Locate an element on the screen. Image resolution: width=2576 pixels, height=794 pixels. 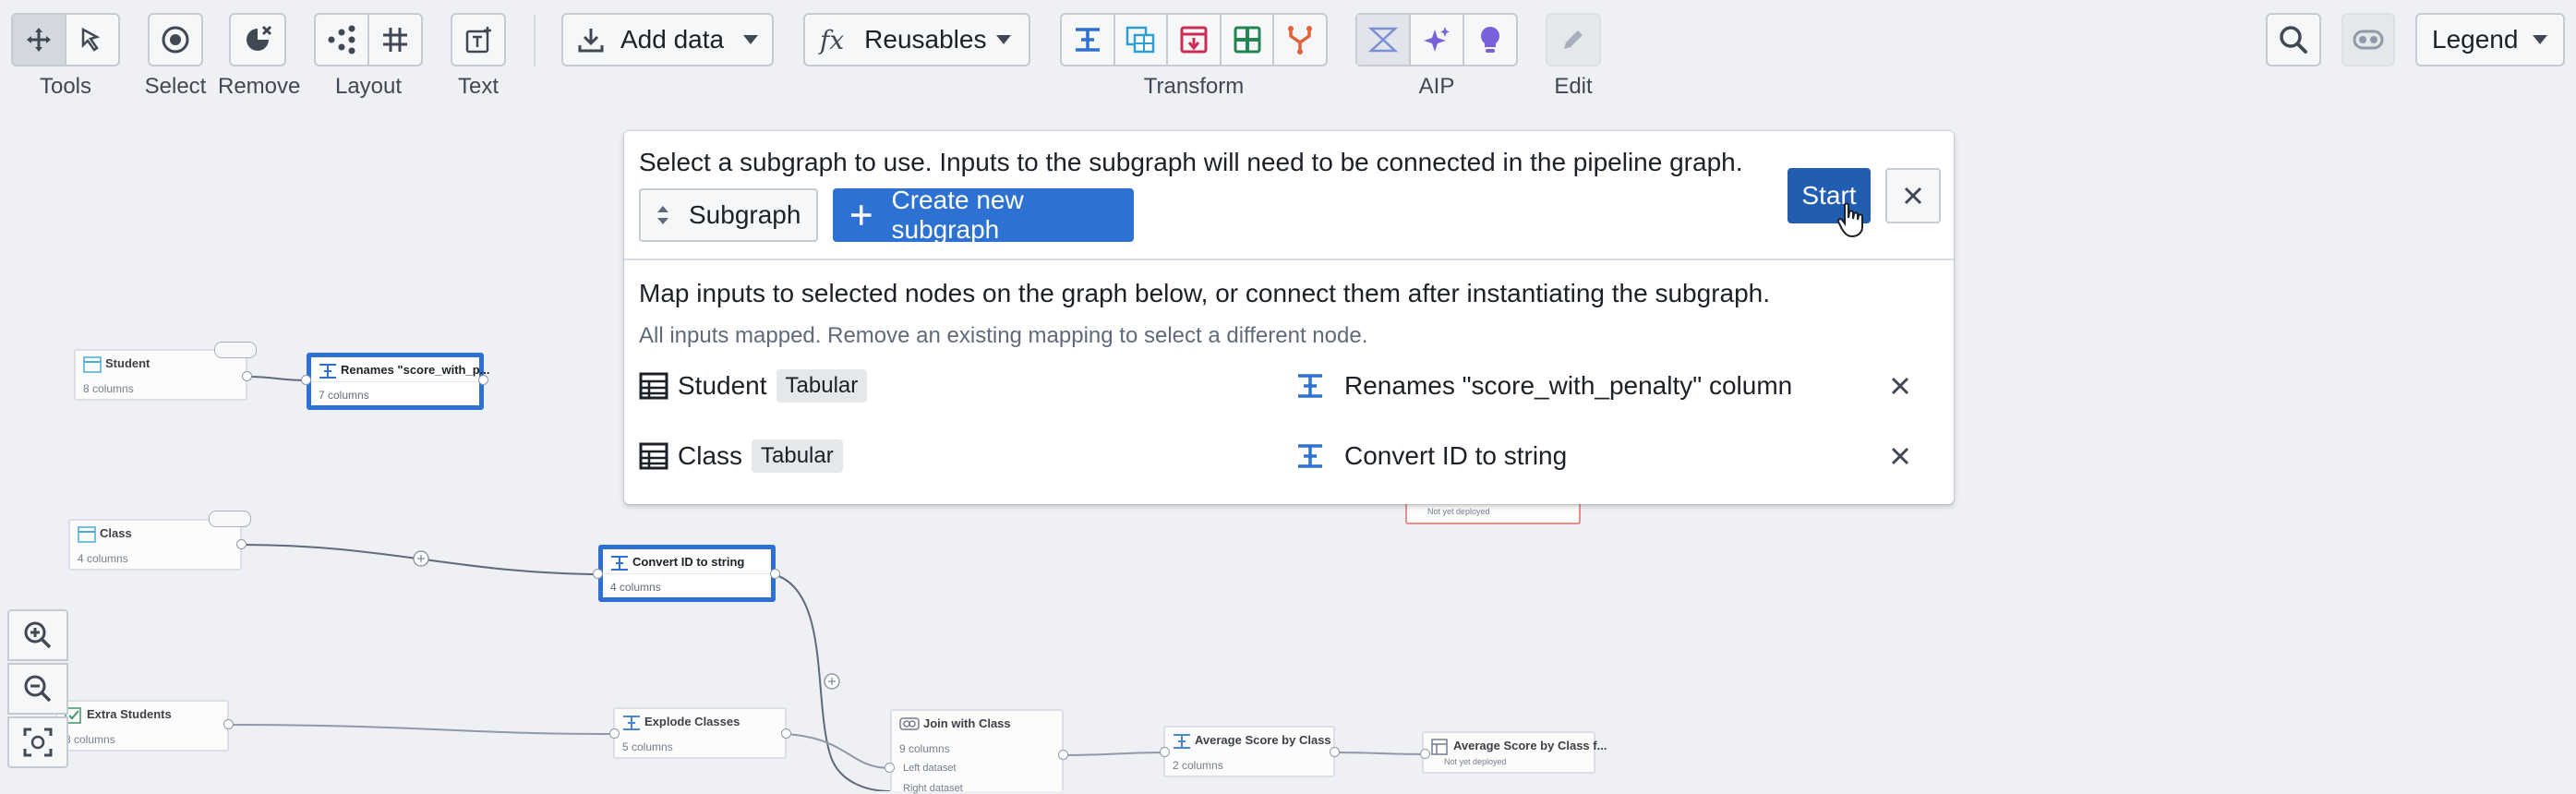
zoom-out-button is located at coordinates (37, 689).